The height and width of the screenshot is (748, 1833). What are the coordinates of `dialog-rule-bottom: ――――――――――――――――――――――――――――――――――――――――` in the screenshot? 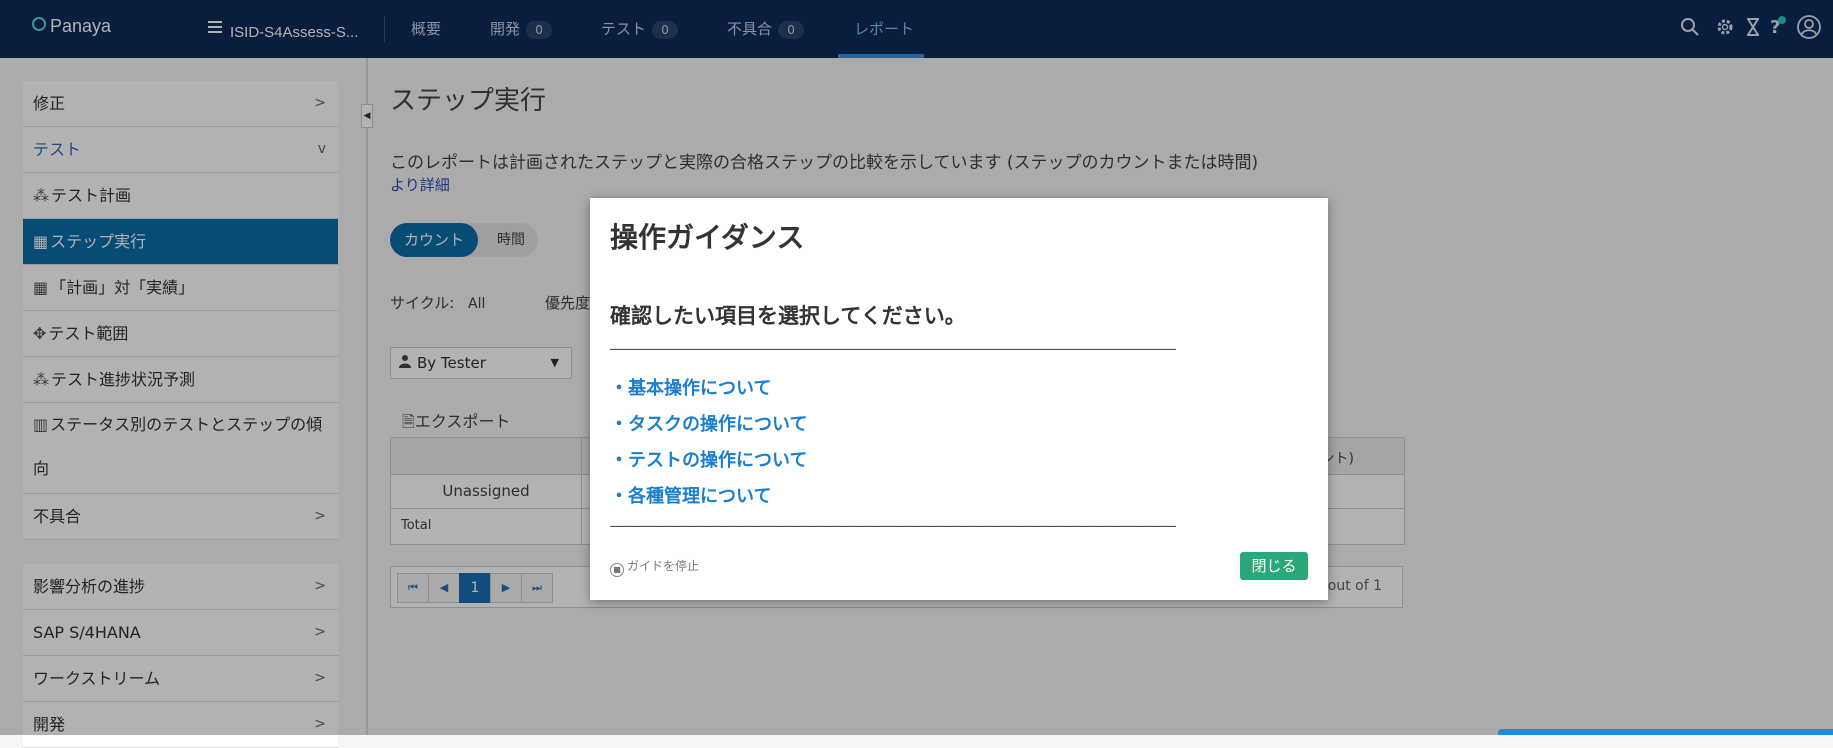 It's located at (893, 525).